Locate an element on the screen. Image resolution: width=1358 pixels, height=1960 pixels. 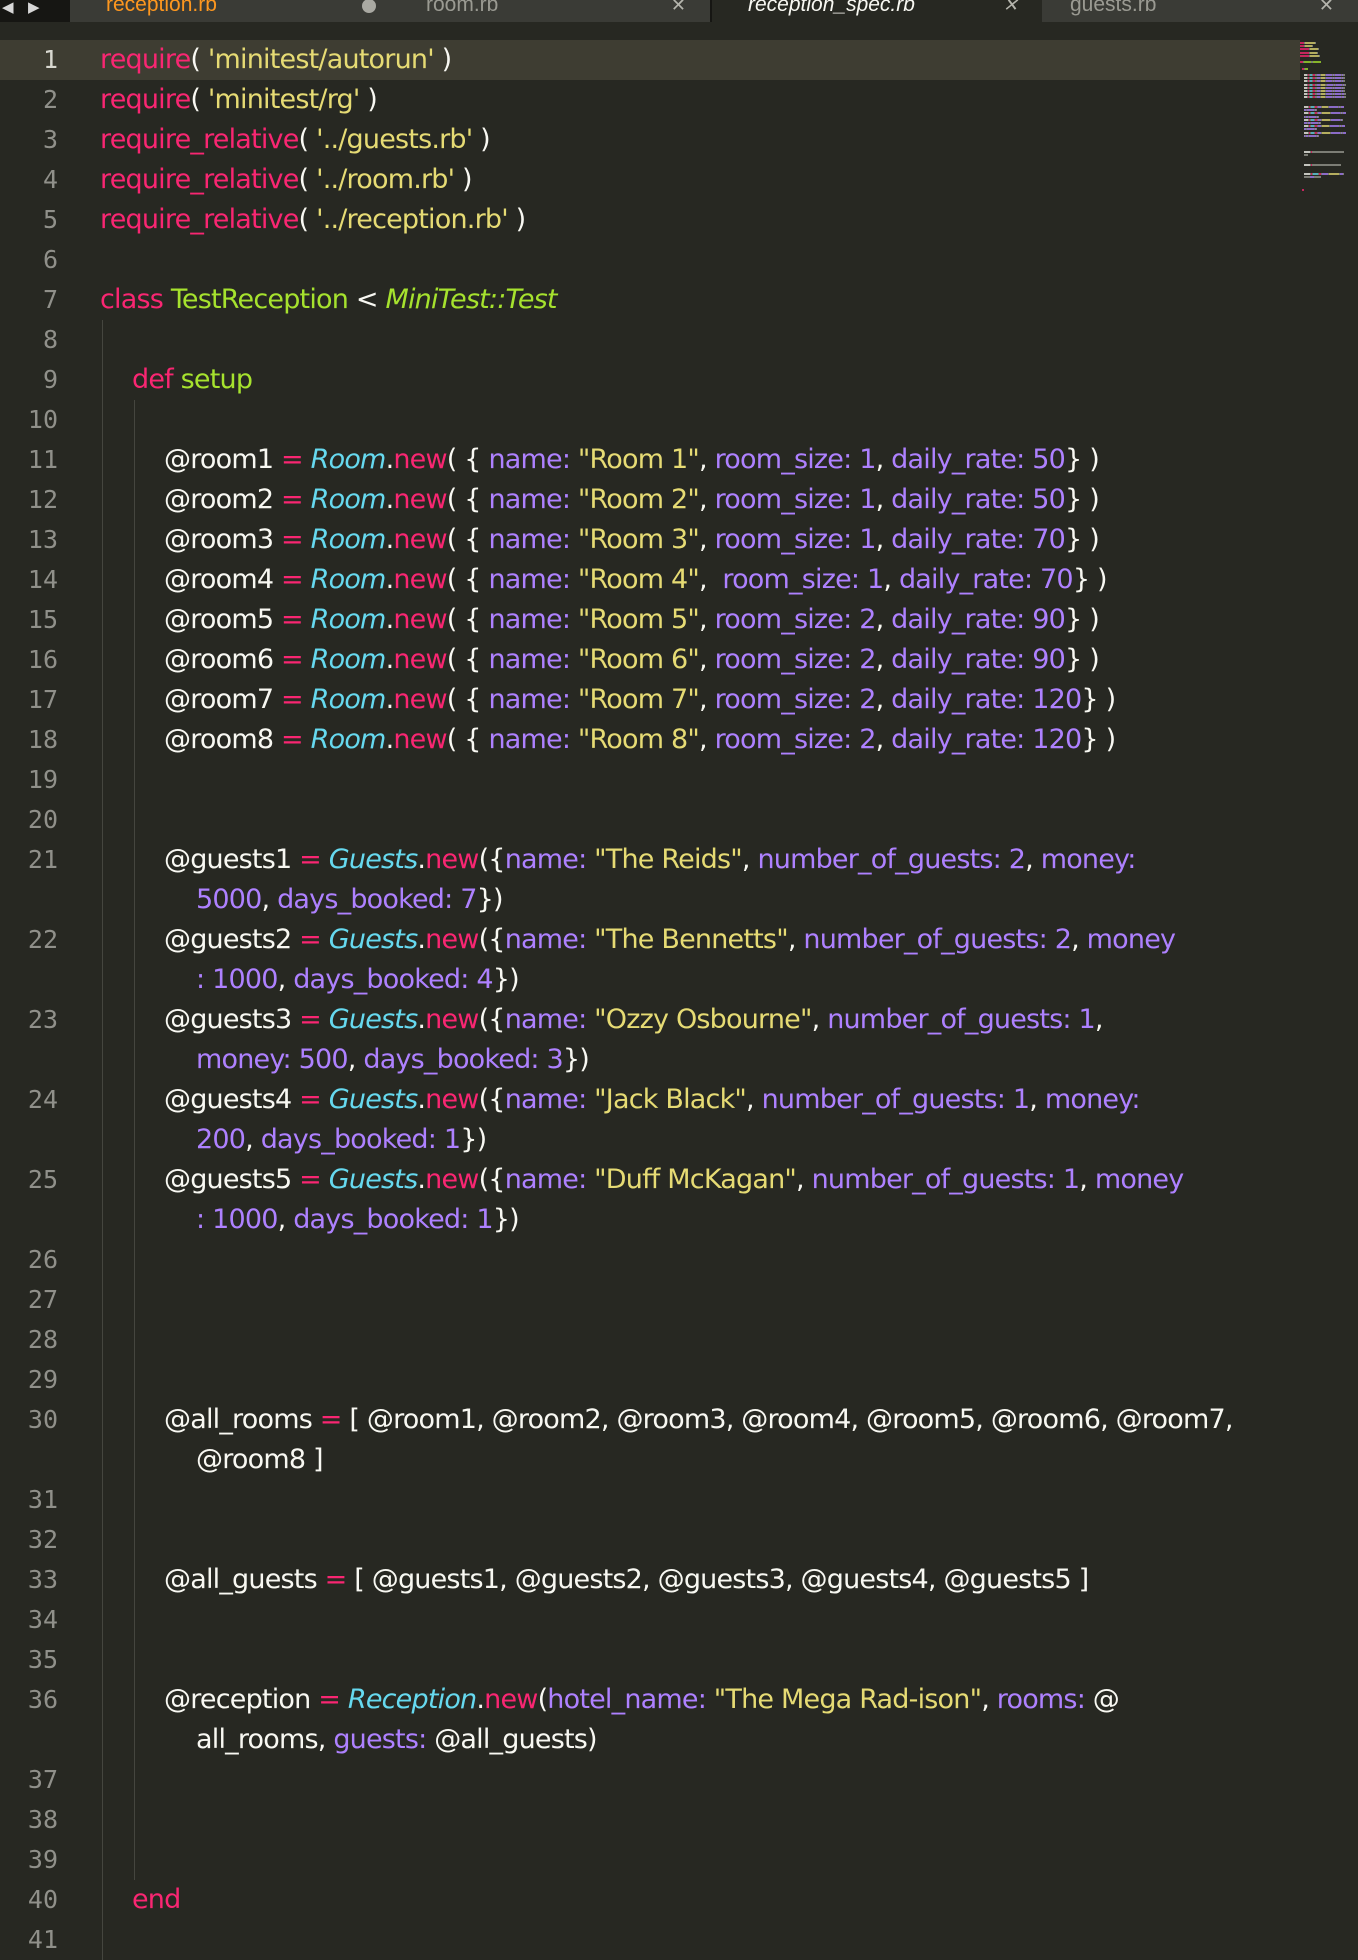
tab-room-rb: room.rb ✕ is located at coordinates (550, 11).